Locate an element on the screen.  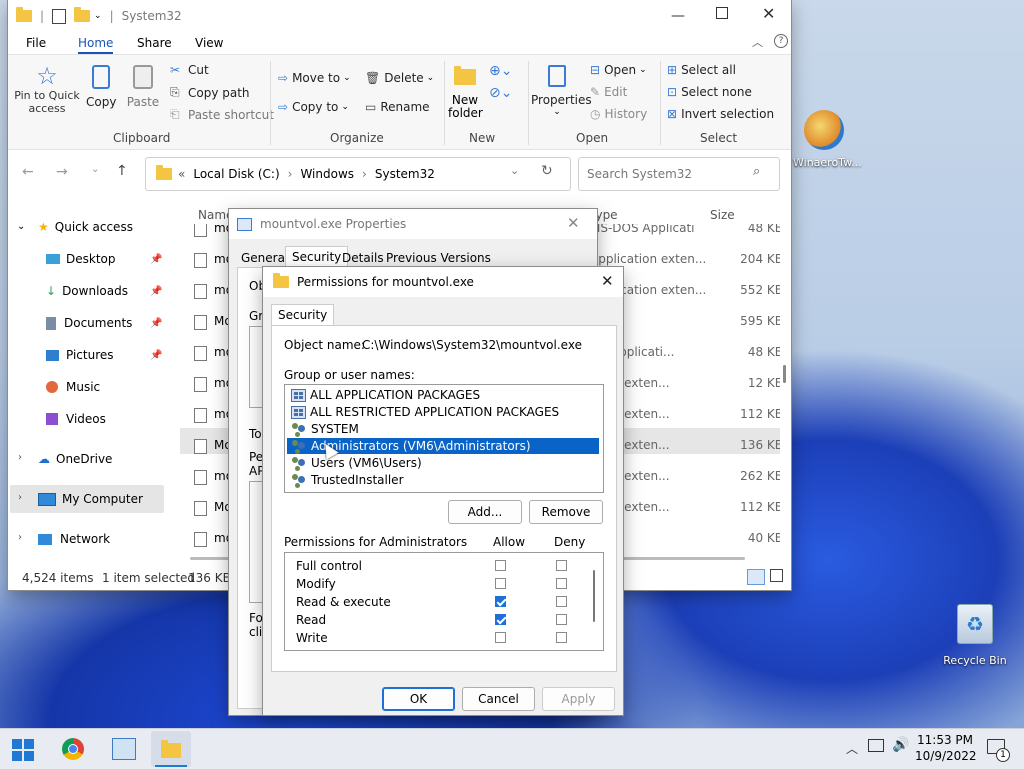
menu-view: View is located at coordinates (209, 43).